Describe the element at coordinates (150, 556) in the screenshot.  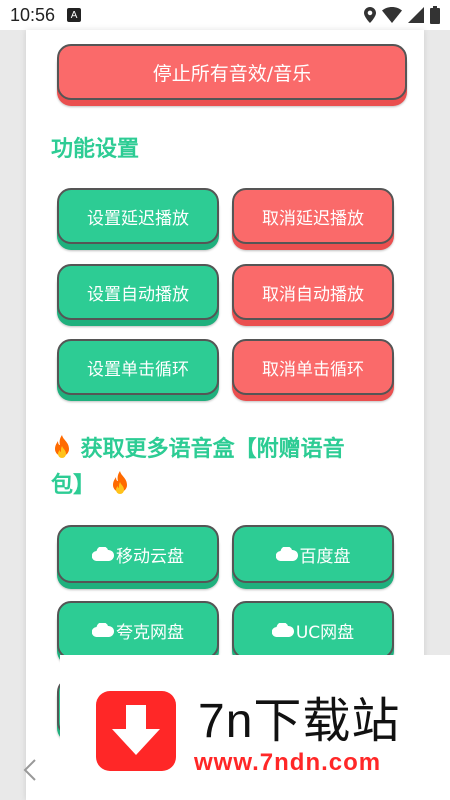
I see `mobile-cloud-label: 移动云盘` at that location.